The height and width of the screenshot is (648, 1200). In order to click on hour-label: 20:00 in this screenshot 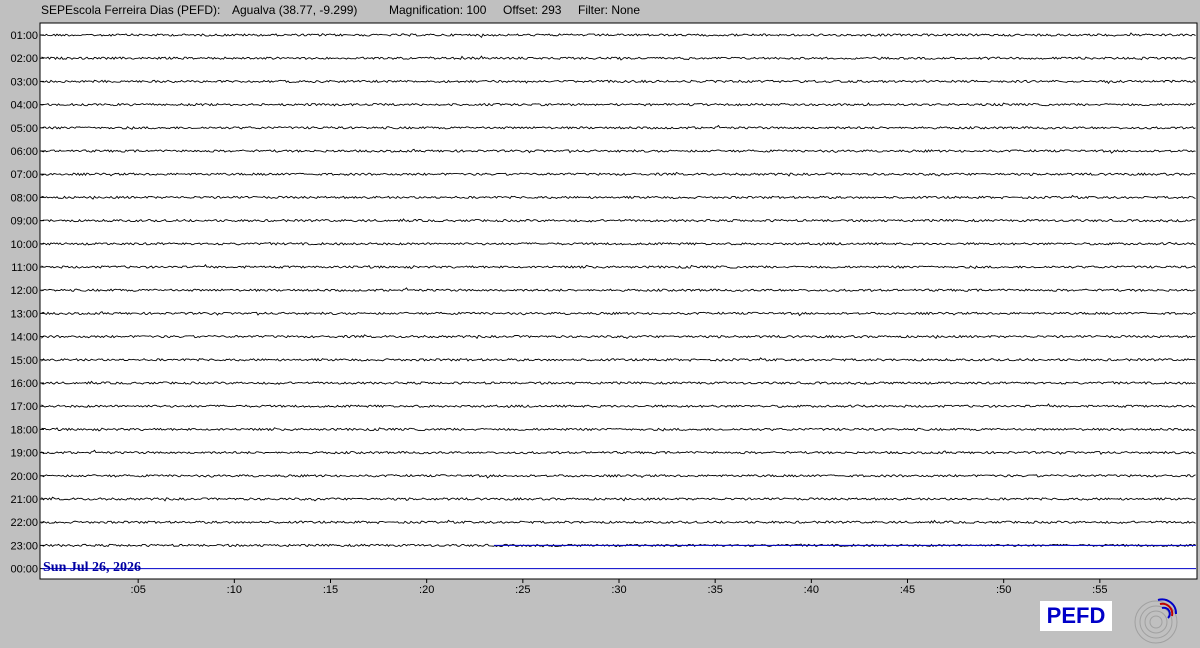, I will do `click(24, 477)`.